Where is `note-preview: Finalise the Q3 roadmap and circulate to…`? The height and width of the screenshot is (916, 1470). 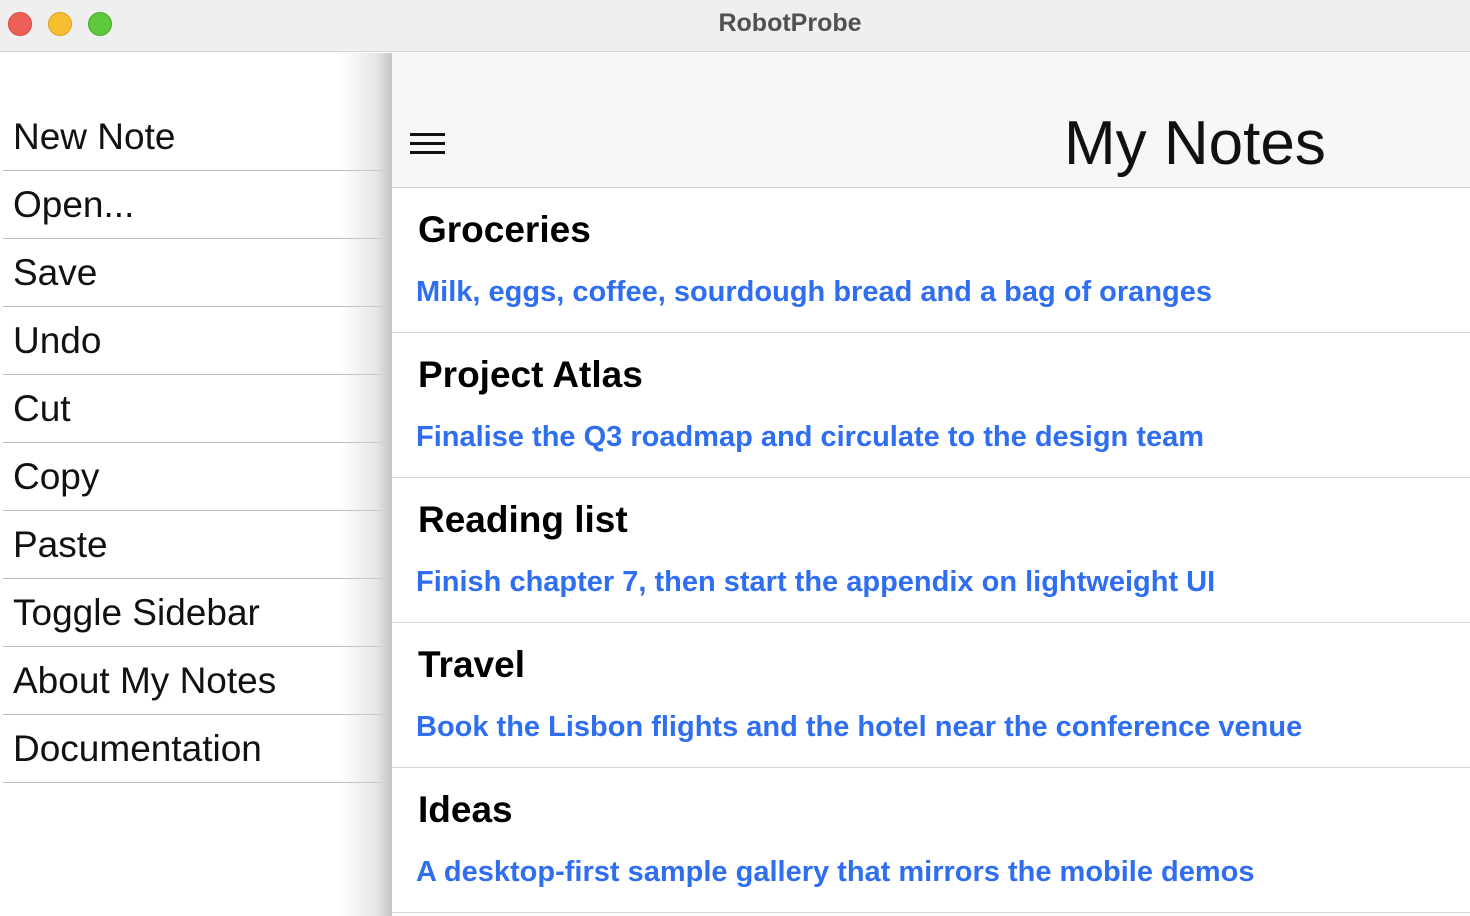 note-preview: Finalise the Q3 roadmap and circulate to… is located at coordinates (810, 437).